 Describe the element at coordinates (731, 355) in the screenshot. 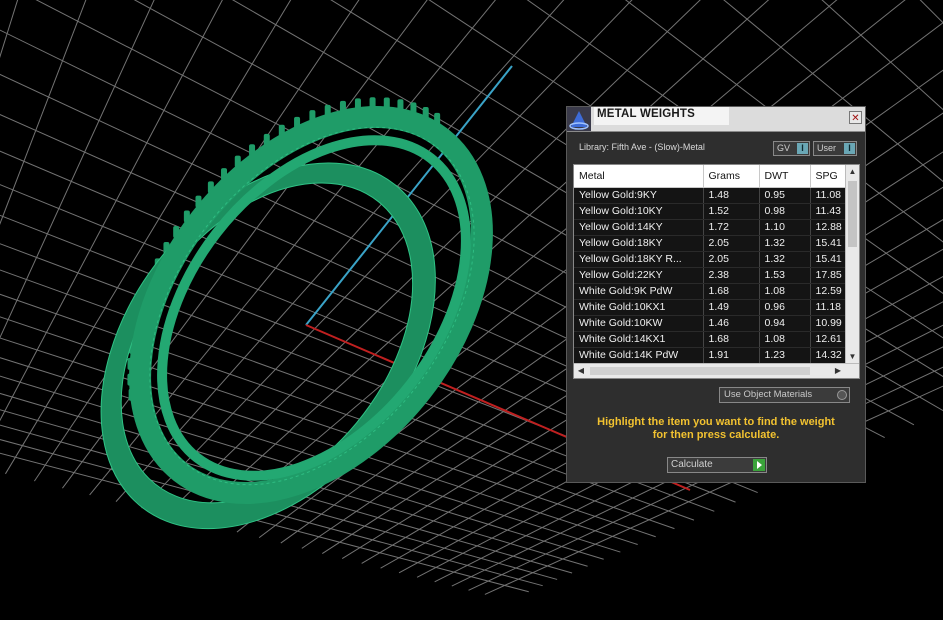

I see `table-cell: 1.91` at that location.